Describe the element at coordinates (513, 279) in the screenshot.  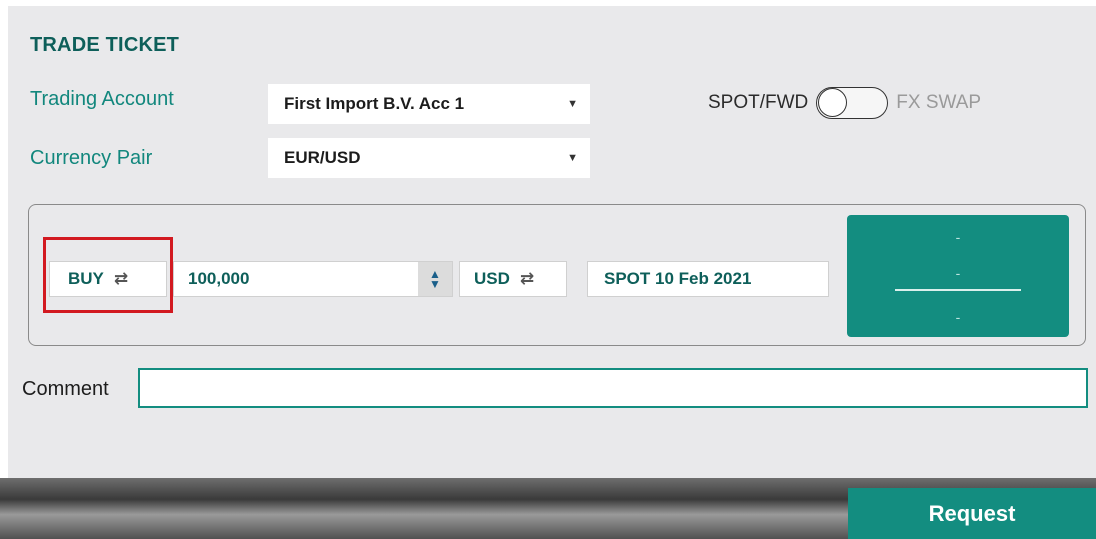
I see `currency-toggle: USD ⇄` at that location.